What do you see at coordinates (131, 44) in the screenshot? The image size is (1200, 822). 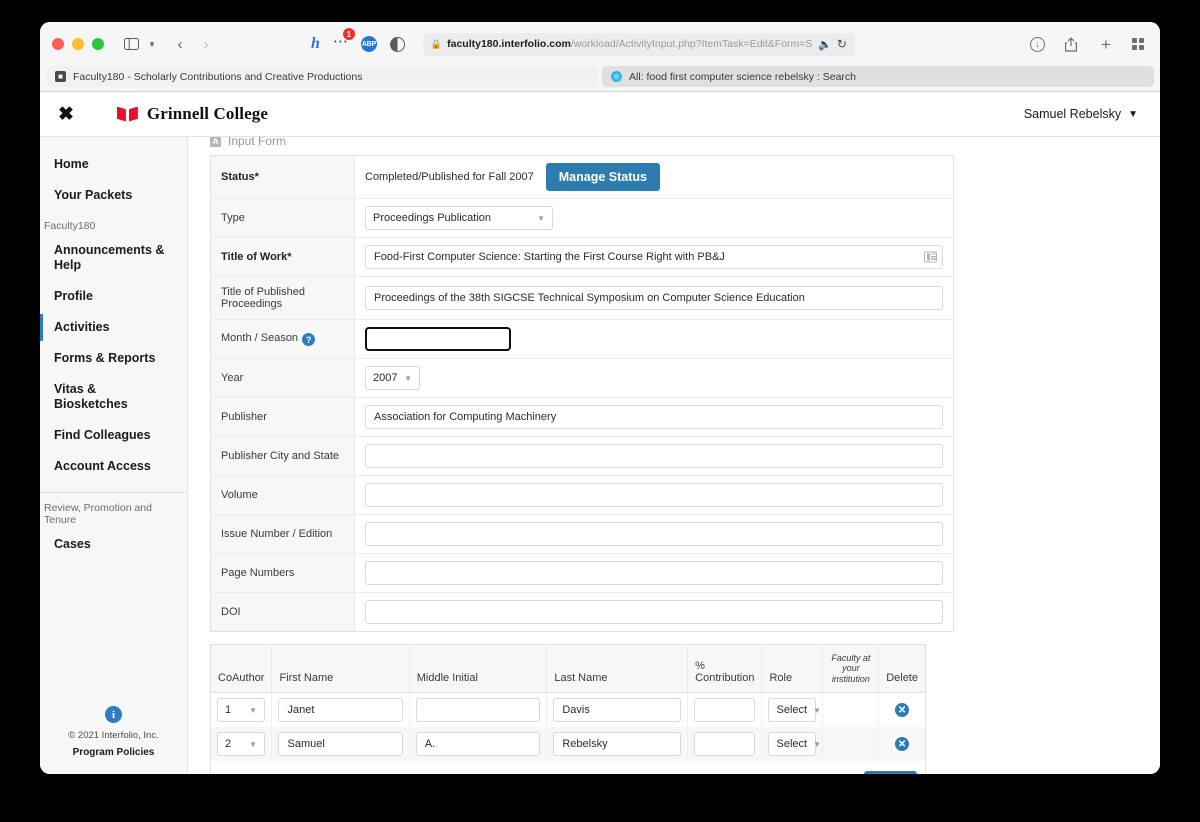 I see `sidebar-toggle-icon` at bounding box center [131, 44].